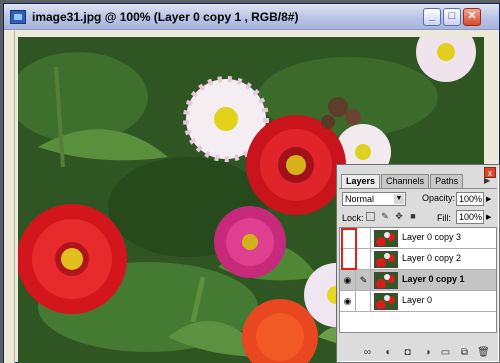 The width and height of the screenshot is (500, 363). I want to click on left-edge-bar, so click(9, 197).